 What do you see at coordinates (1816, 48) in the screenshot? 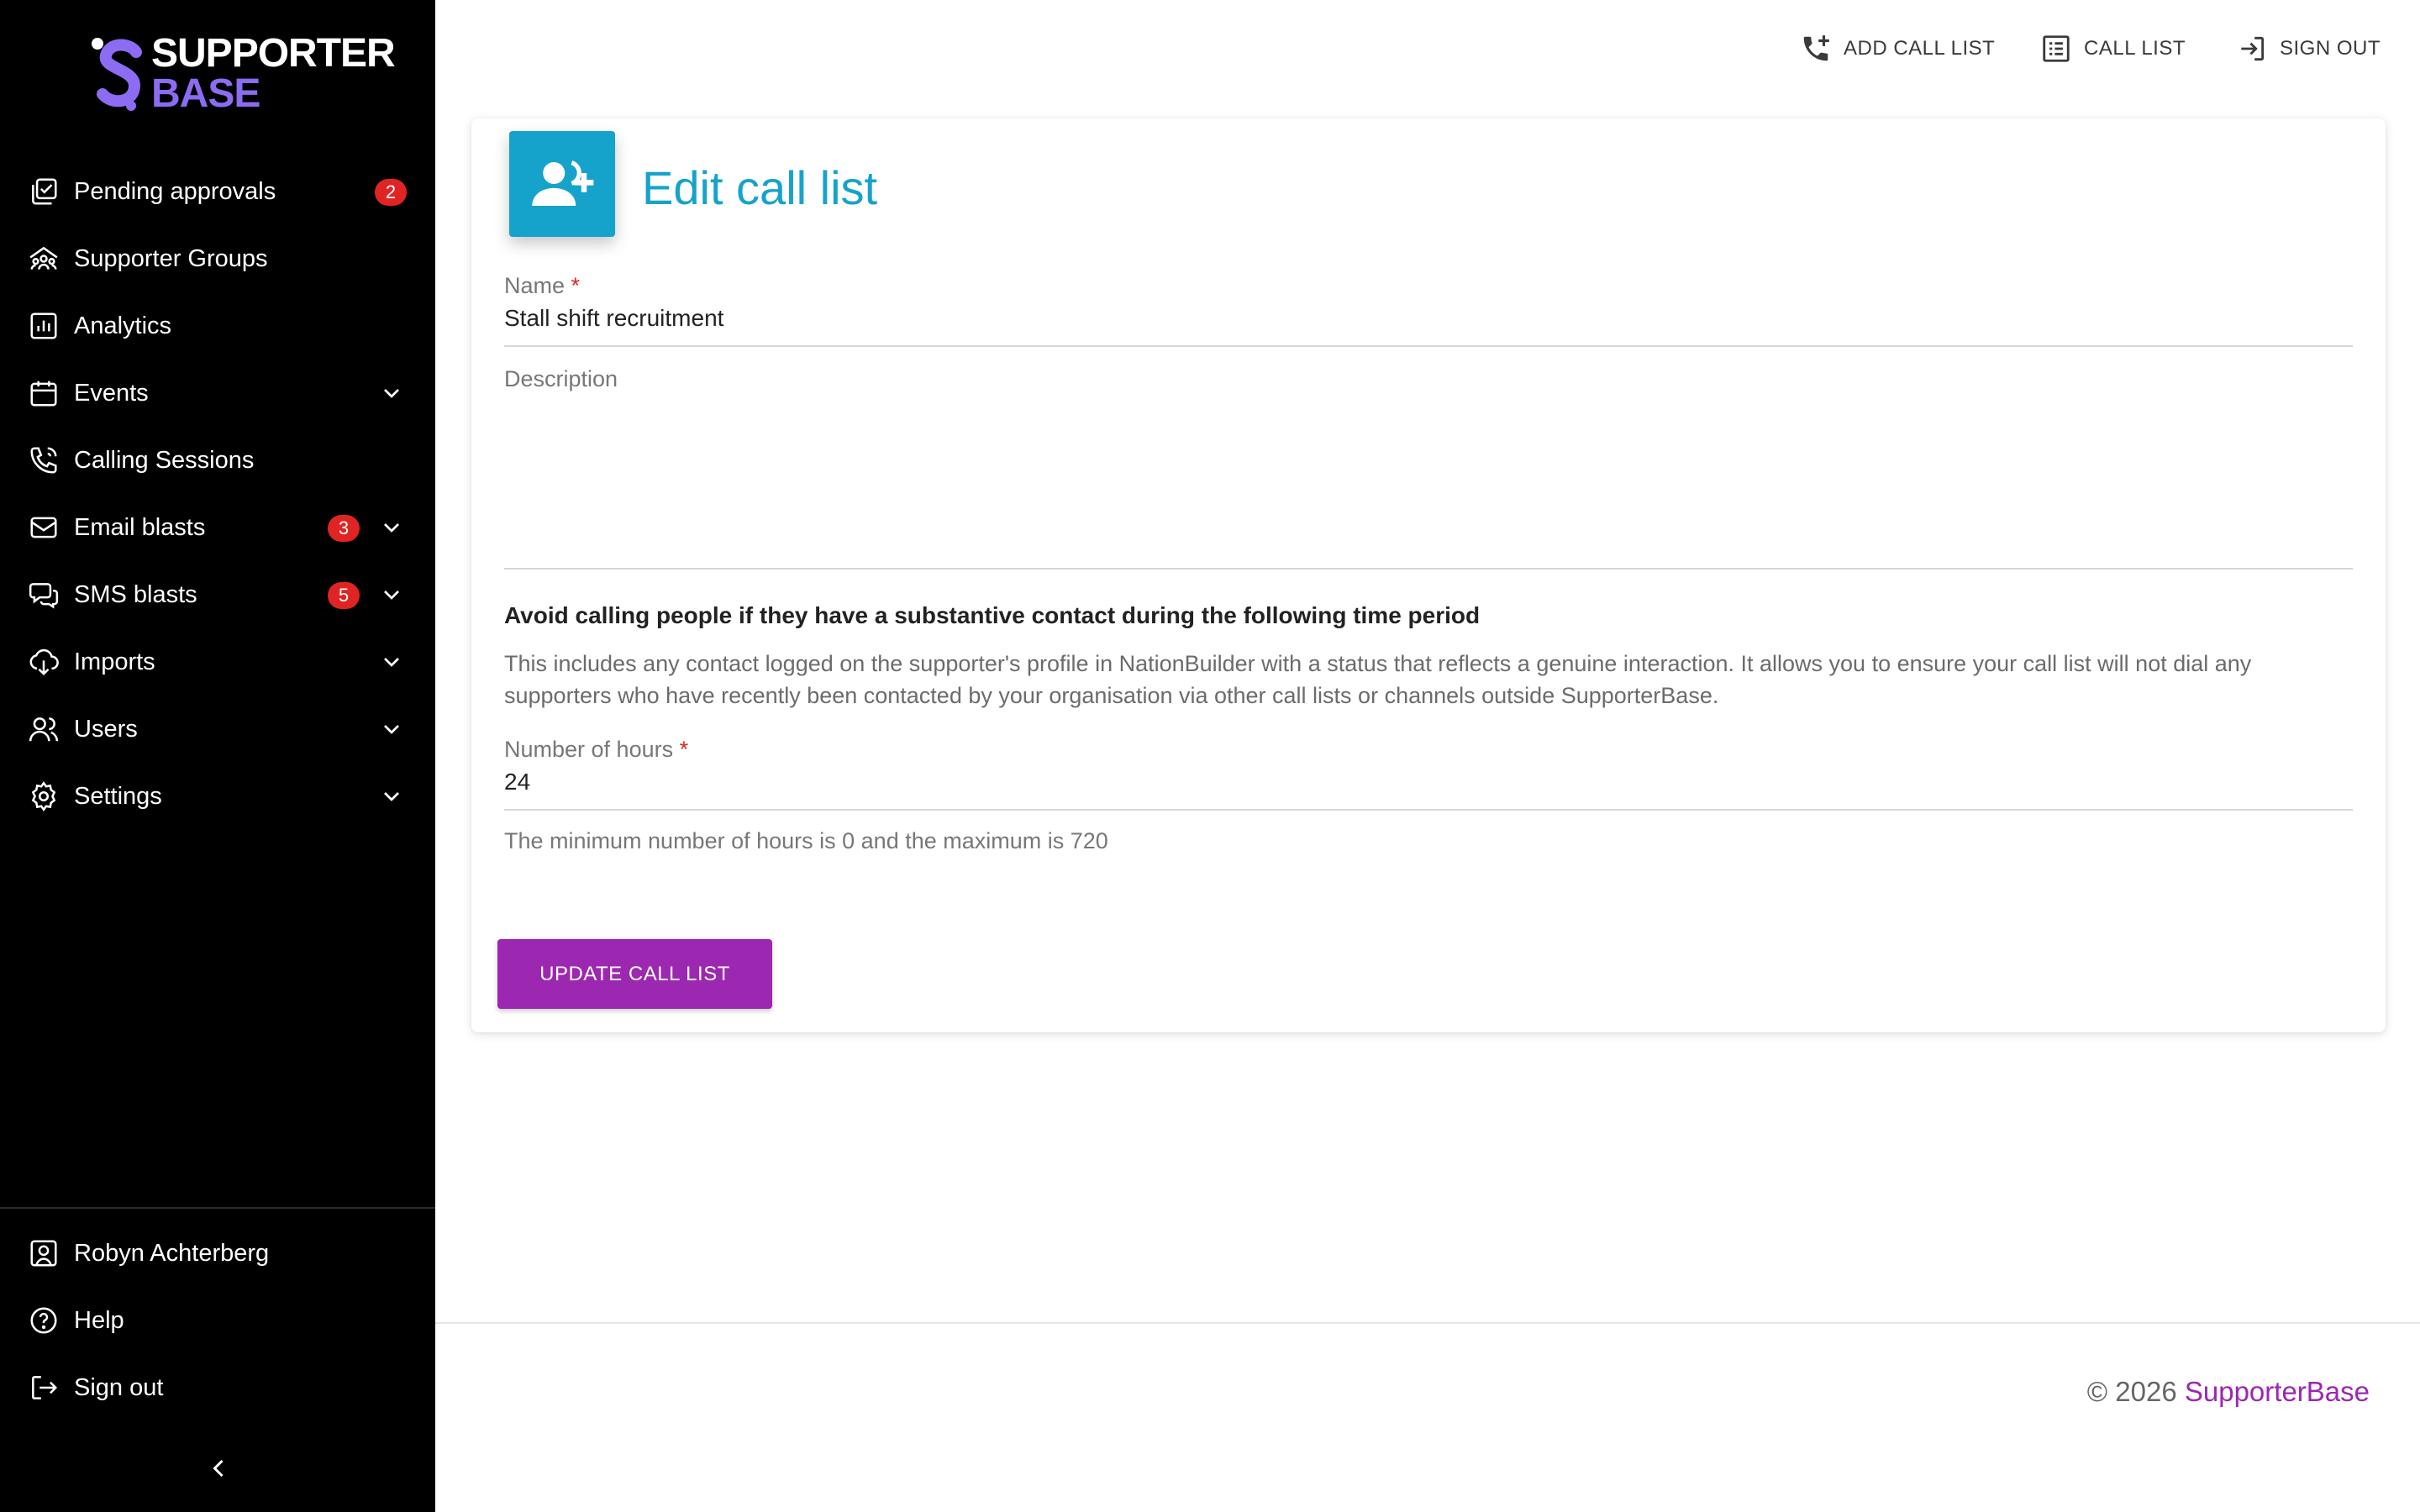
I see `add-call-icon` at bounding box center [1816, 48].